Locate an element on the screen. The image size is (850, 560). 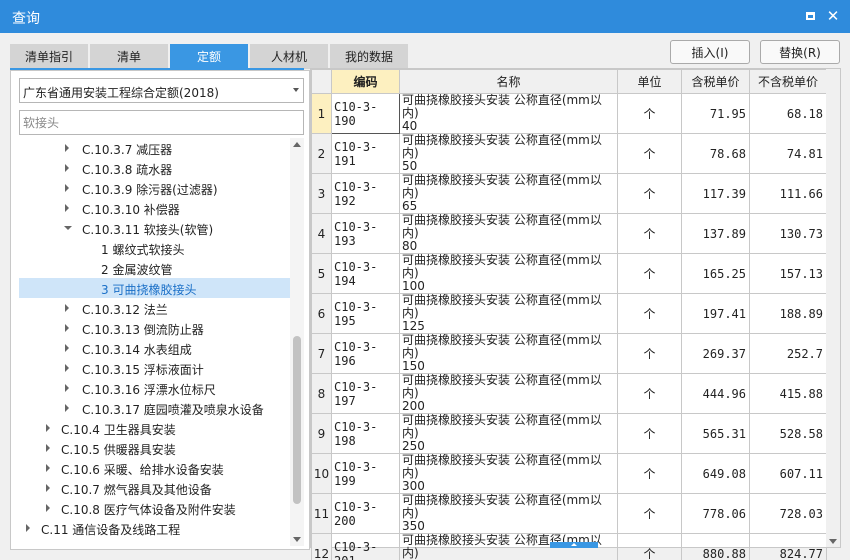
tree-node: C.10.3.7 减压器 is located at coordinates (154, 148).